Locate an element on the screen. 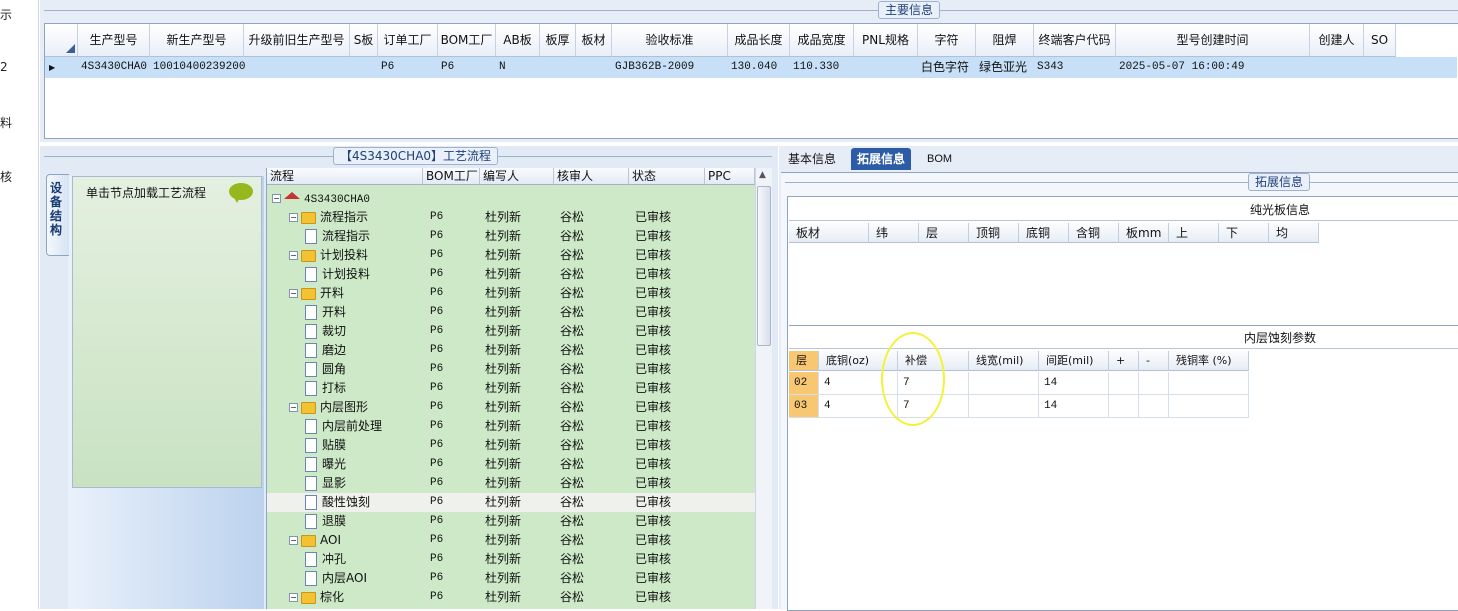  etch-column-header: 线宽(mil) is located at coordinates (1004, 361).